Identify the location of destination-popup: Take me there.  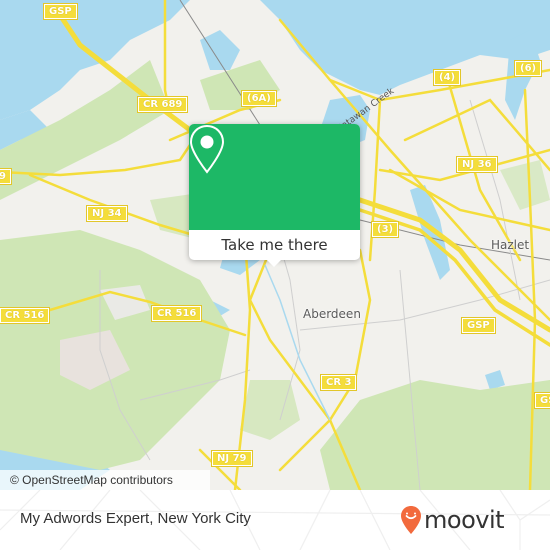
(274, 195).